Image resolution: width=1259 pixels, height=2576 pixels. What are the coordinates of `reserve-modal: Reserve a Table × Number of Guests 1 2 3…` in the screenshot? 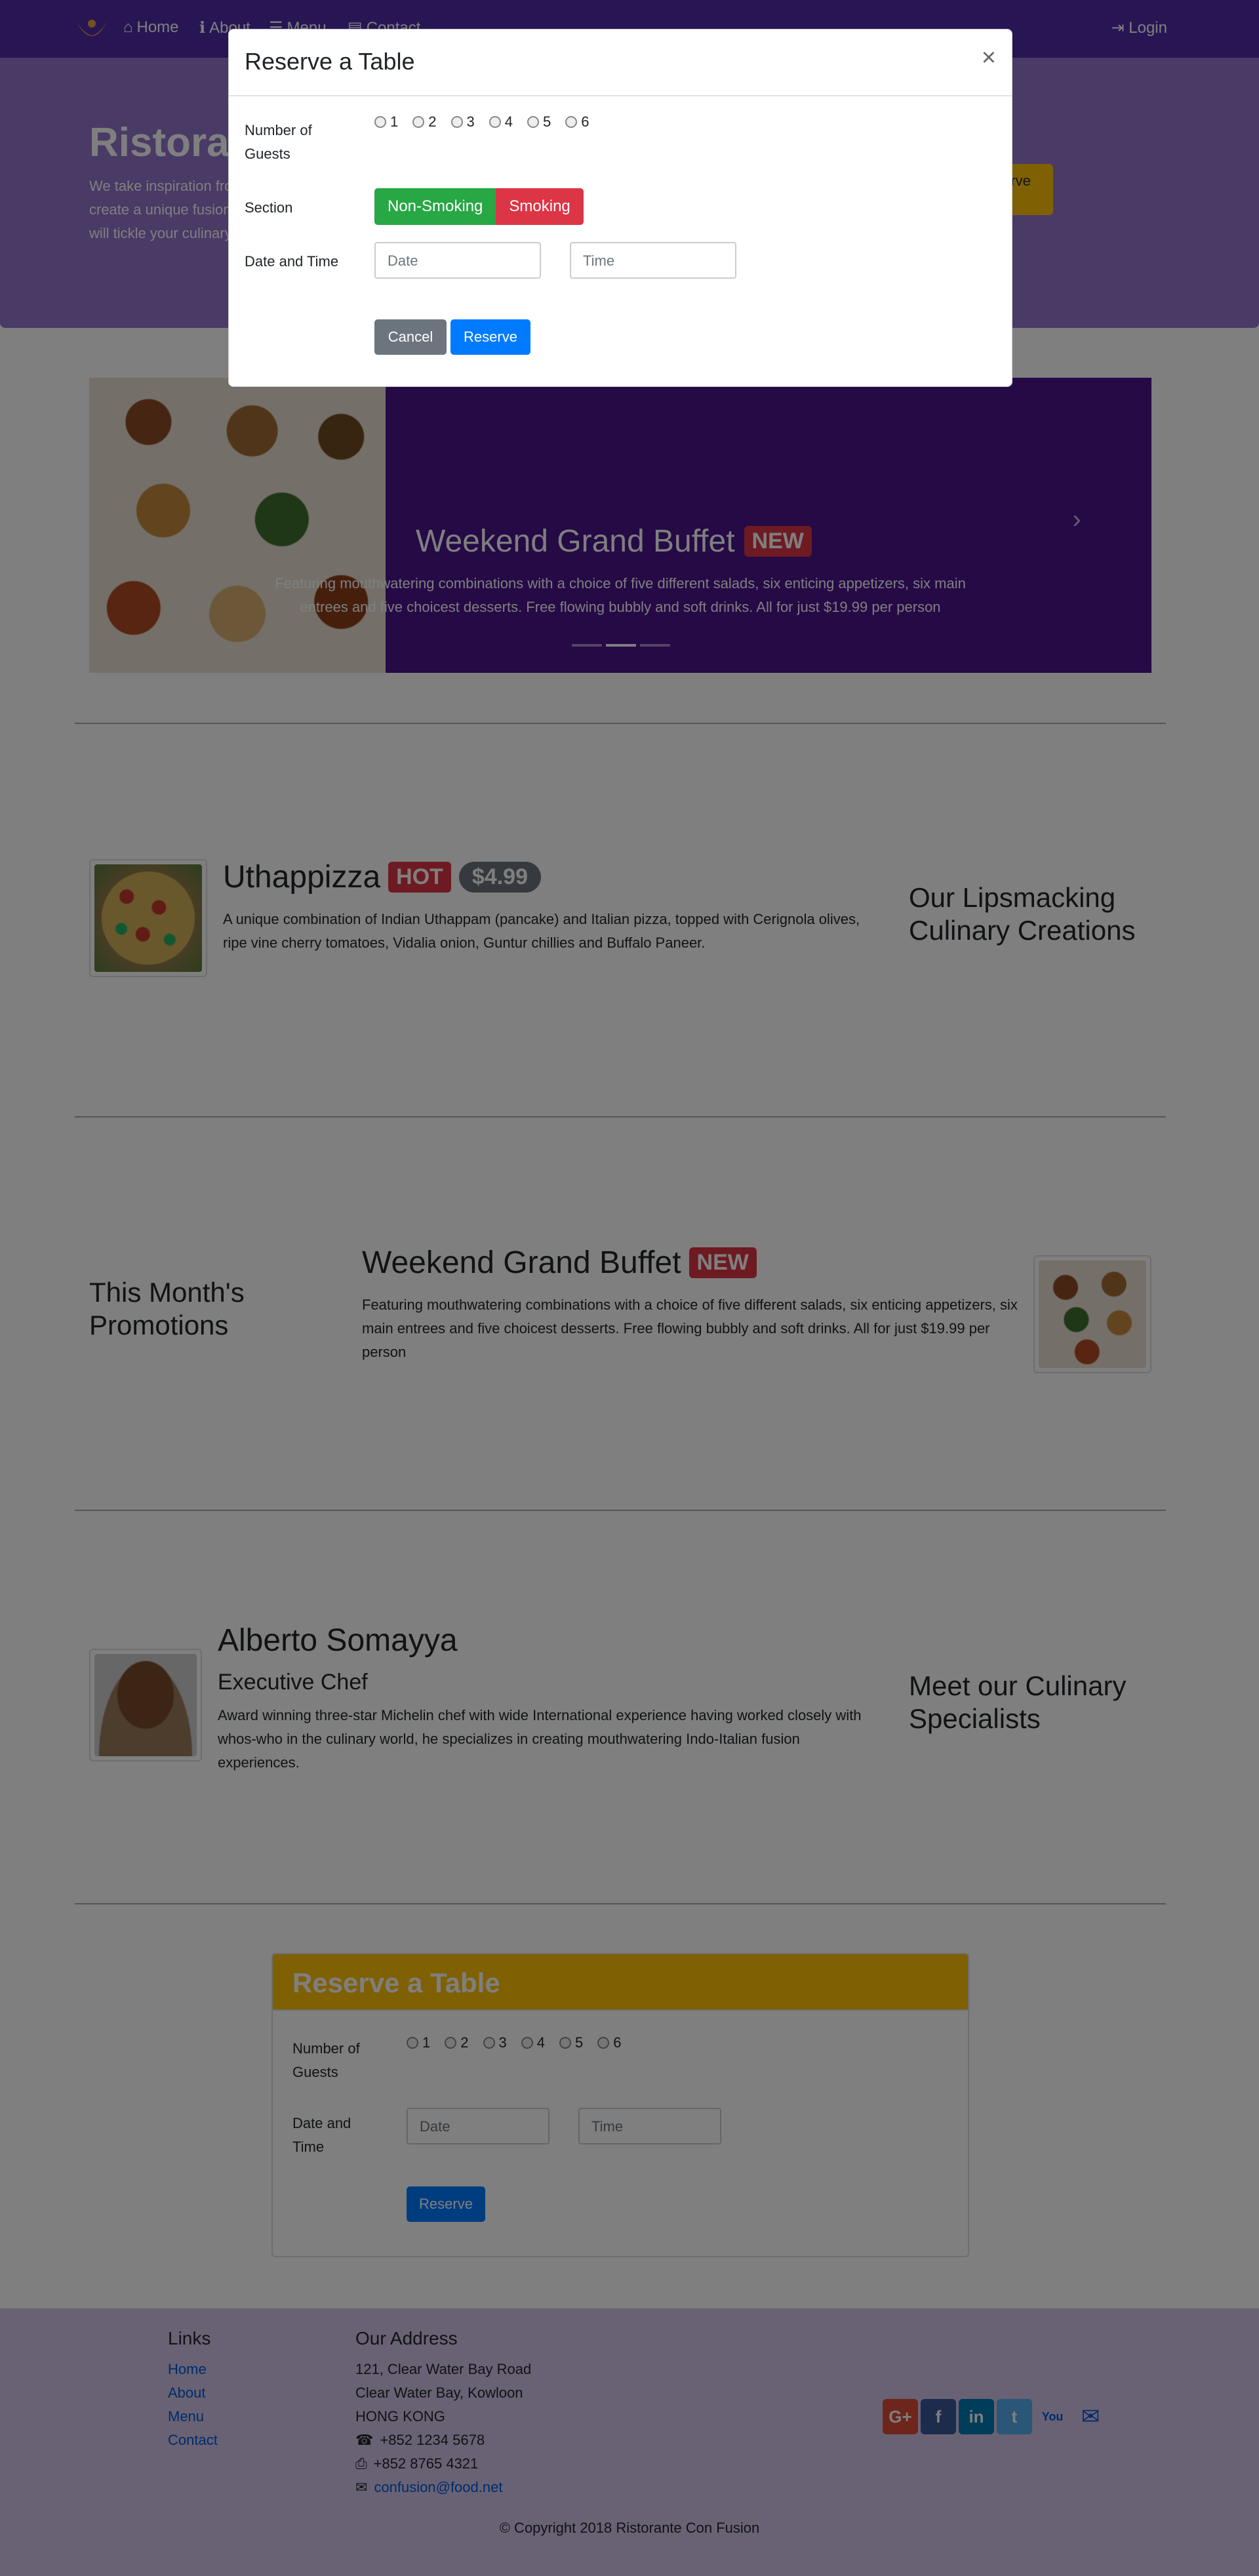 It's located at (620, 208).